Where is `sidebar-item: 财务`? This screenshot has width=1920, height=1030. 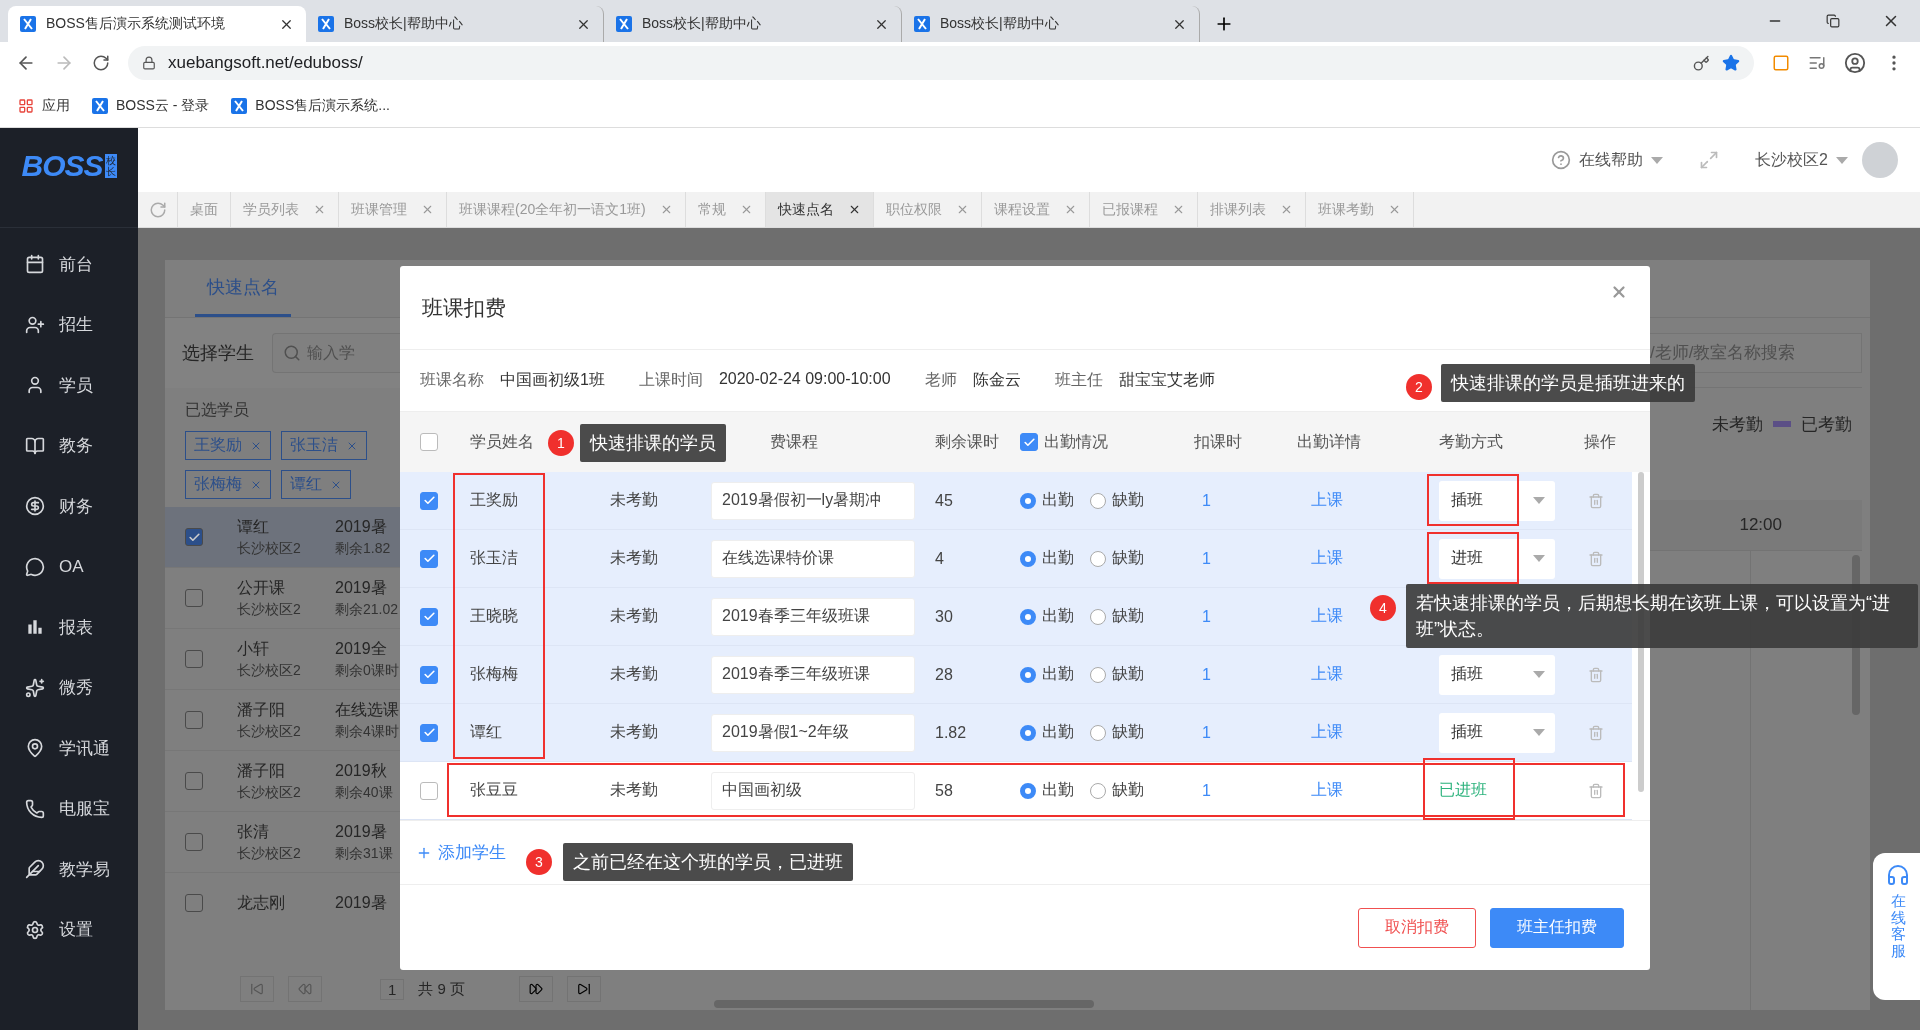
sidebar-item: 财务 is located at coordinates (69, 506).